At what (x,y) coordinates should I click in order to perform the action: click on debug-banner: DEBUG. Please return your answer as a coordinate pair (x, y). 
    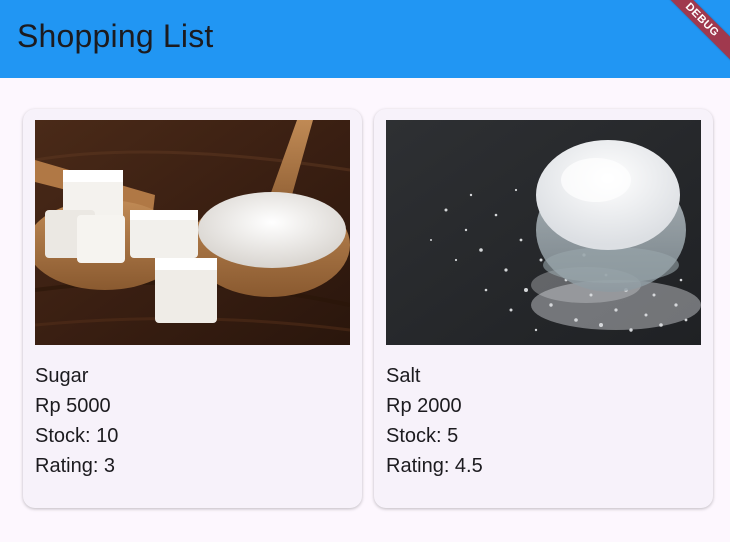
    Looking at the image, I should click on (695, 31).